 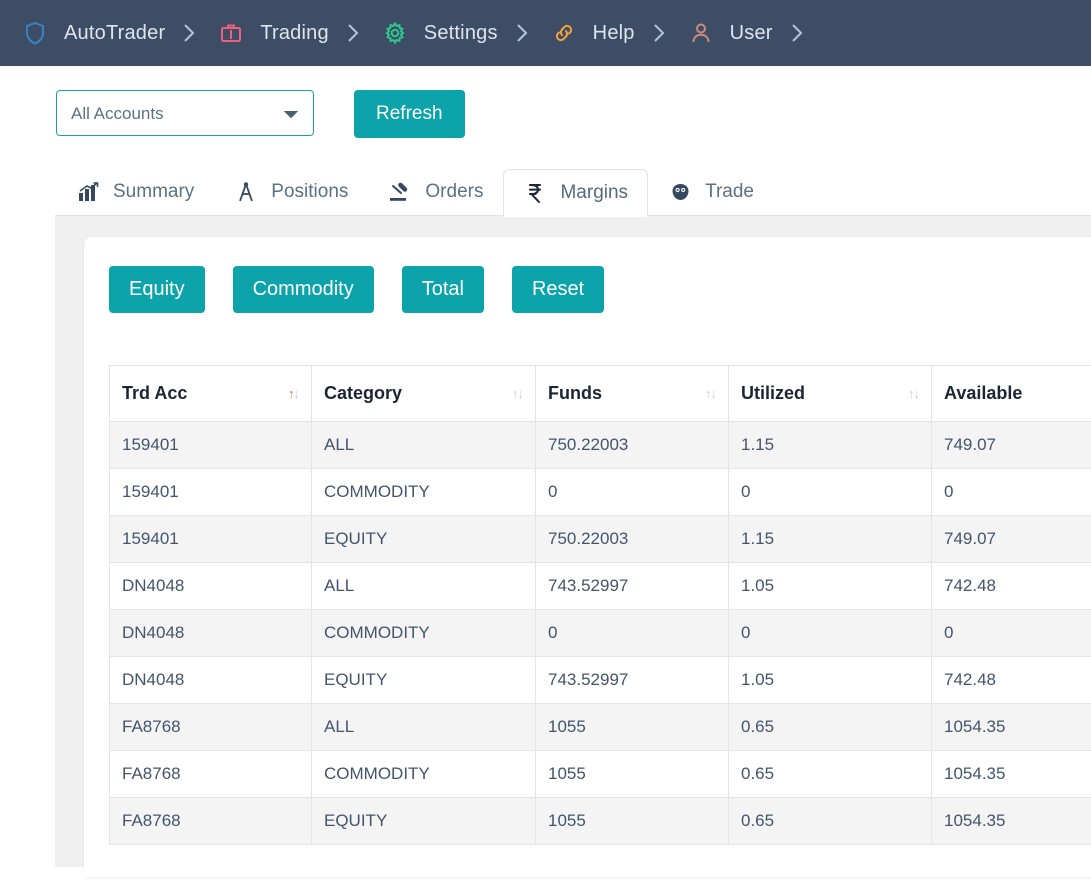 I want to click on shield-icon, so click(x=35, y=33).